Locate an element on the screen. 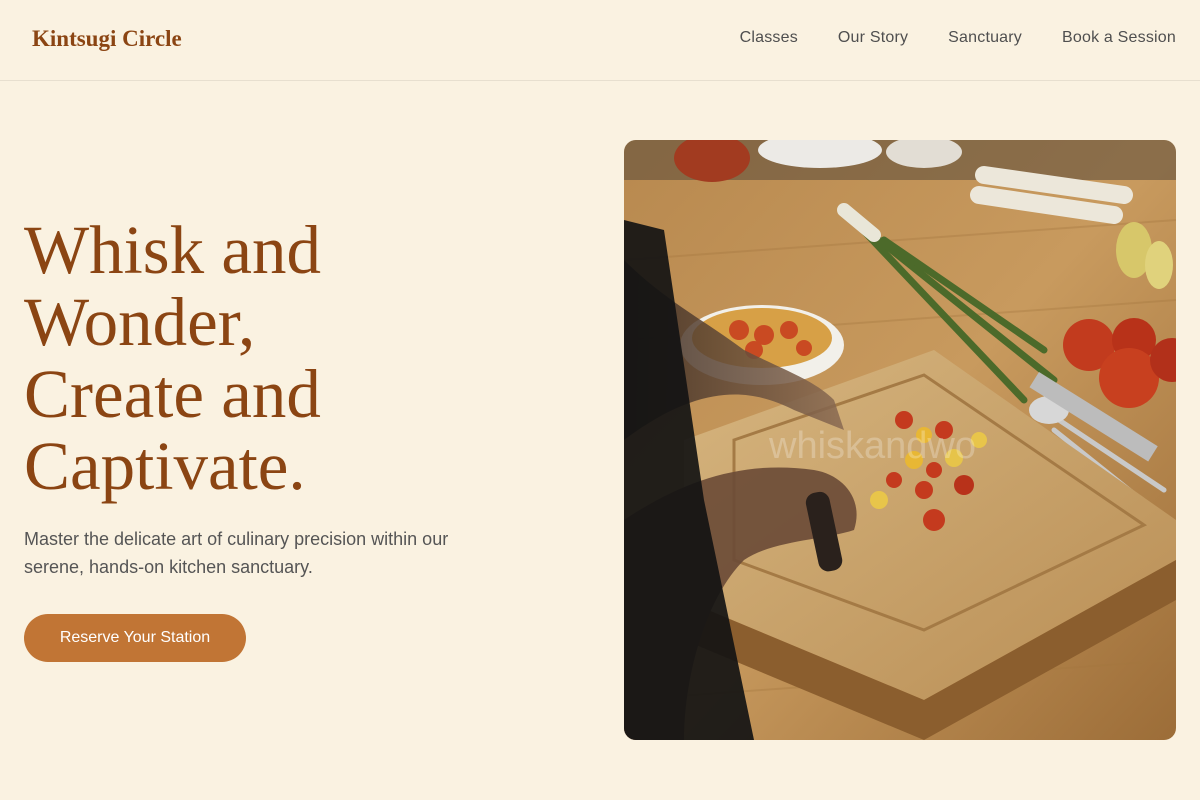  hero-title-line: Whisk and is located at coordinates (173, 250).